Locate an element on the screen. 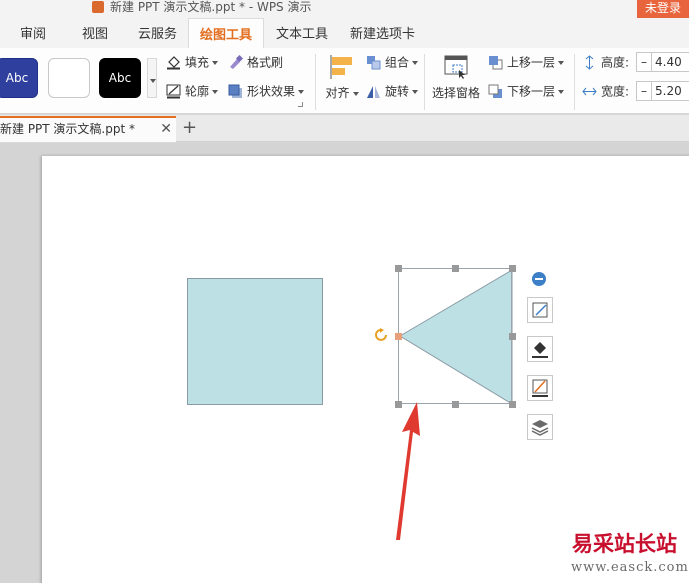  selection-pane-icon is located at coordinates (456, 67).